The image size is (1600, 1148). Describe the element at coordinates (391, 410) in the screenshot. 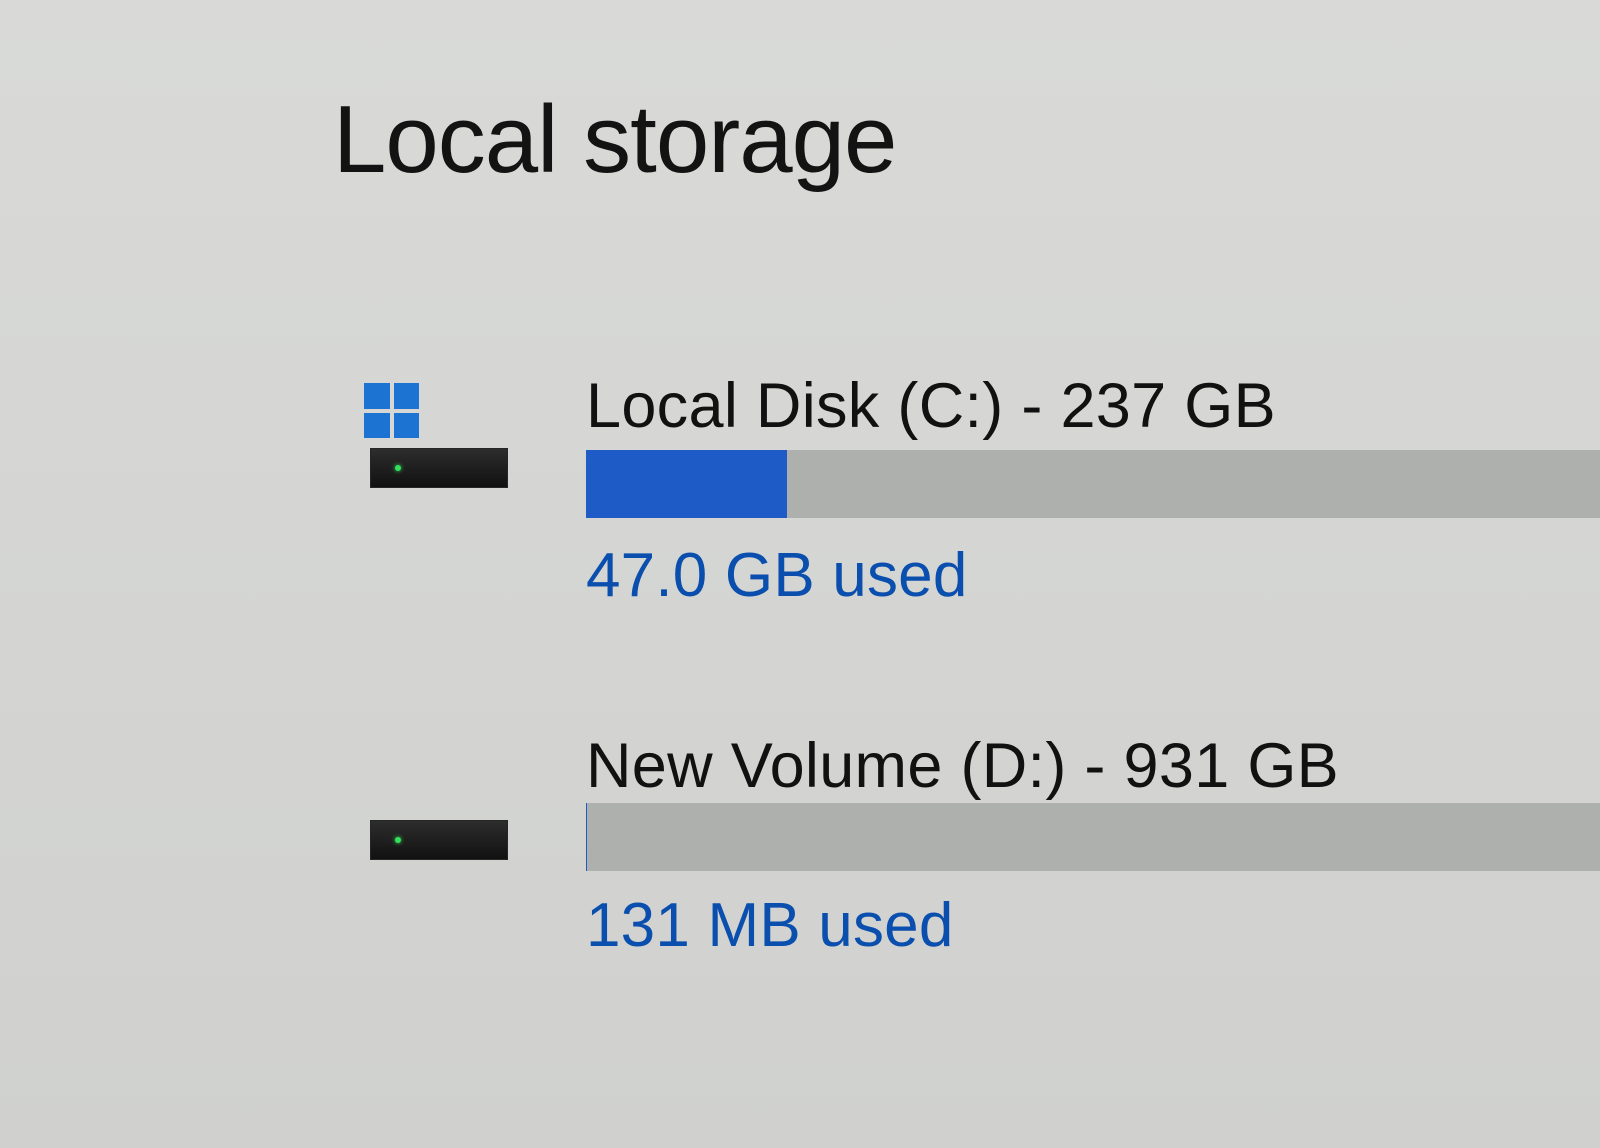

I see `windows-logo-icon` at that location.